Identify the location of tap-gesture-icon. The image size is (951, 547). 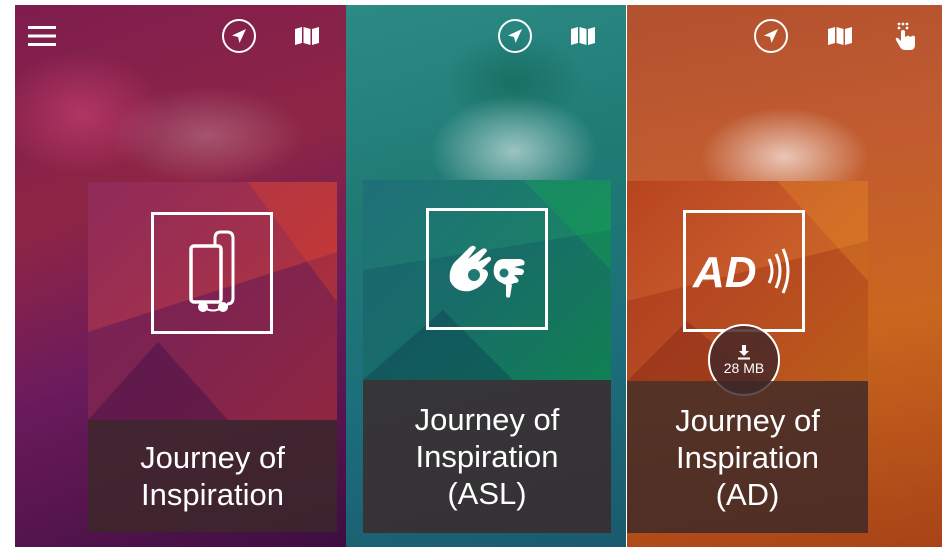
(906, 36).